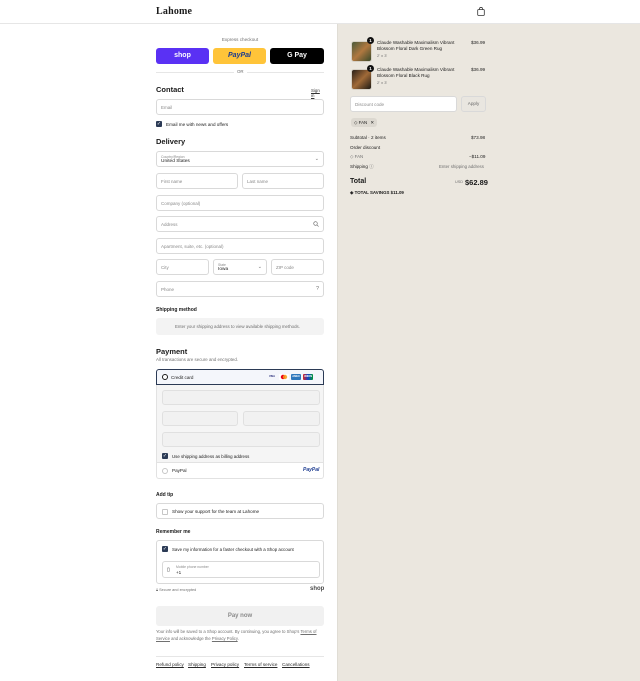  I want to click on discount-code-row: ◇ FAN, so click(357, 156).